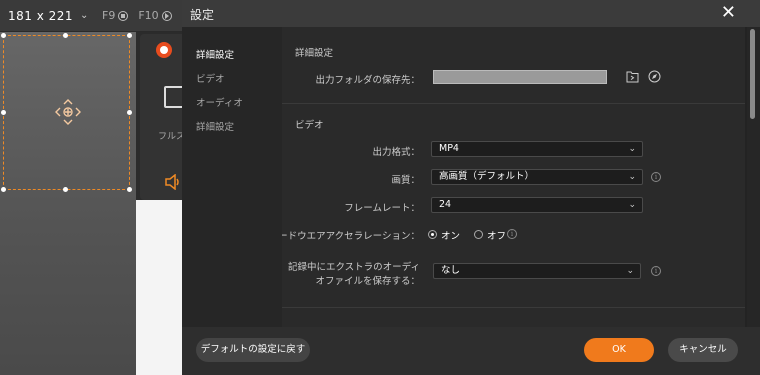 The width and height of the screenshot is (760, 375). Describe the element at coordinates (173, 182) in the screenshot. I see `speaker-icon` at that location.